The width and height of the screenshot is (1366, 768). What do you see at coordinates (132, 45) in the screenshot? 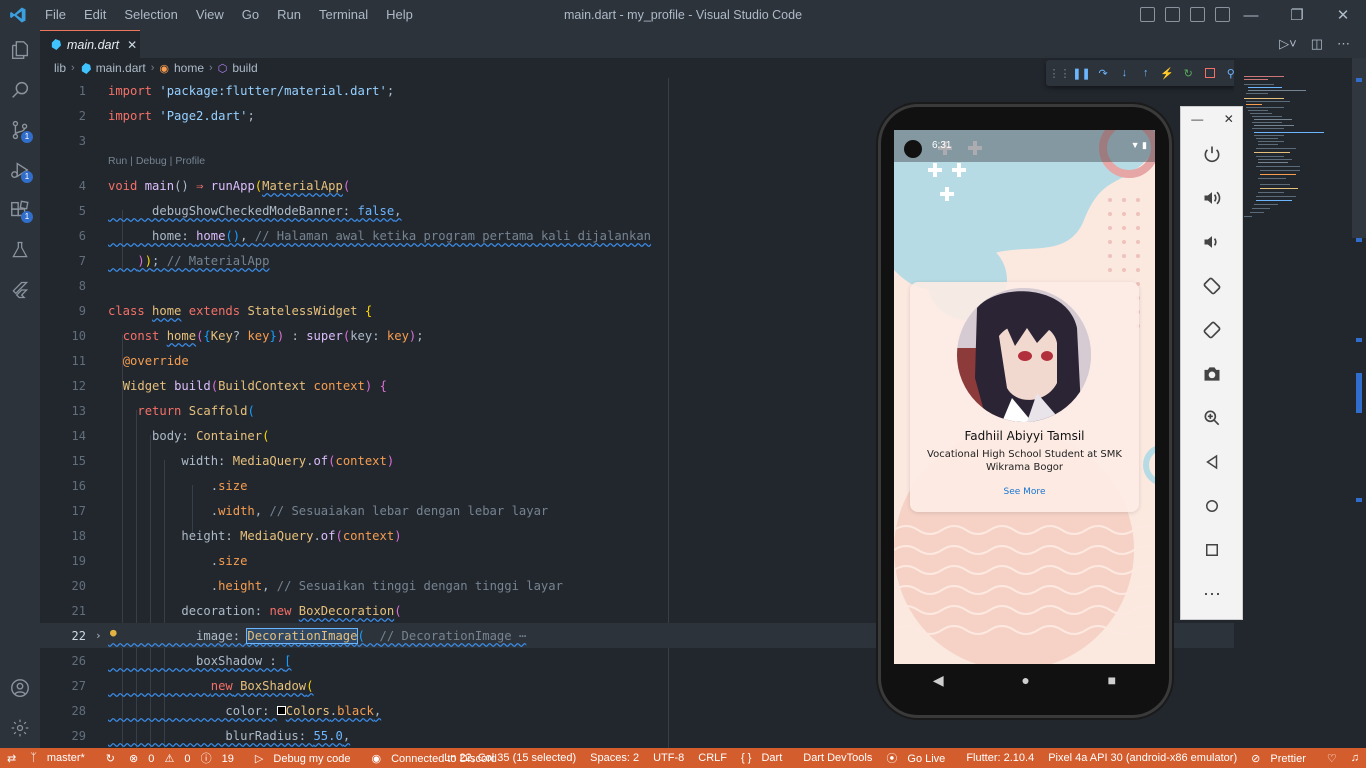
I see `tab-close-icon: ✕` at bounding box center [132, 45].